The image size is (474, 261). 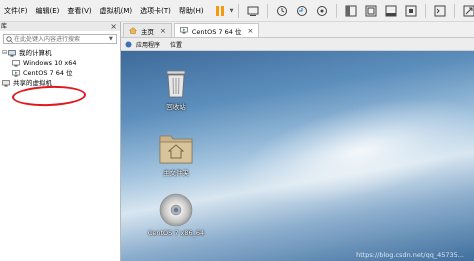 What do you see at coordinates (191, 11) in the screenshot?
I see `menu-help: 帮助(H)` at bounding box center [191, 11].